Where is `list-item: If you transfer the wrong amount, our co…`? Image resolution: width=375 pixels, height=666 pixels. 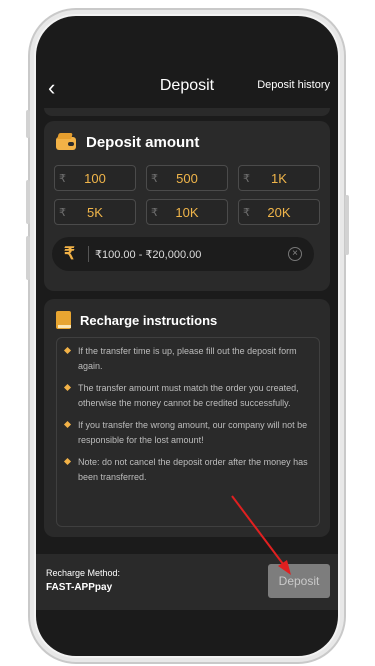 list-item: If you transfer the wrong amount, our co… is located at coordinates (187, 433).